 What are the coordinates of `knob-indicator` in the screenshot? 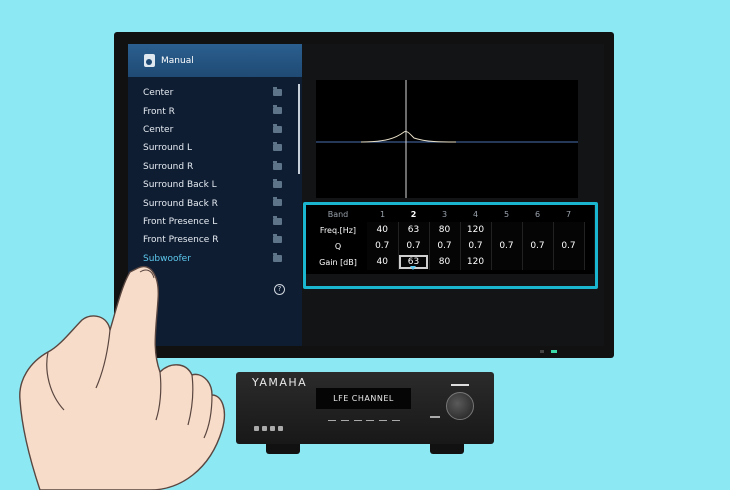 It's located at (460, 385).